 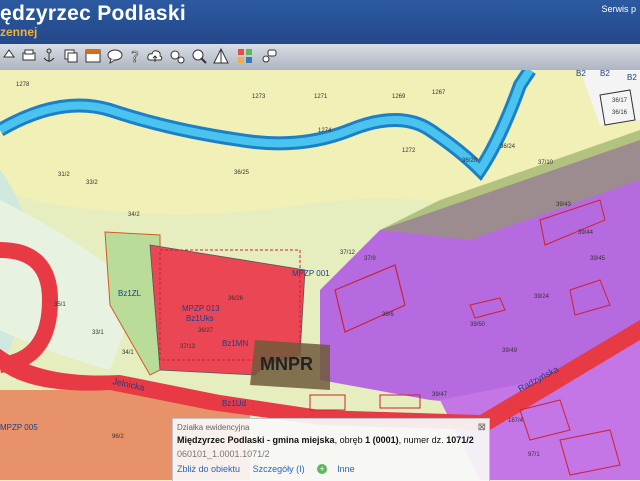 What do you see at coordinates (245, 56) in the screenshot?
I see `colors-icon` at bounding box center [245, 56].